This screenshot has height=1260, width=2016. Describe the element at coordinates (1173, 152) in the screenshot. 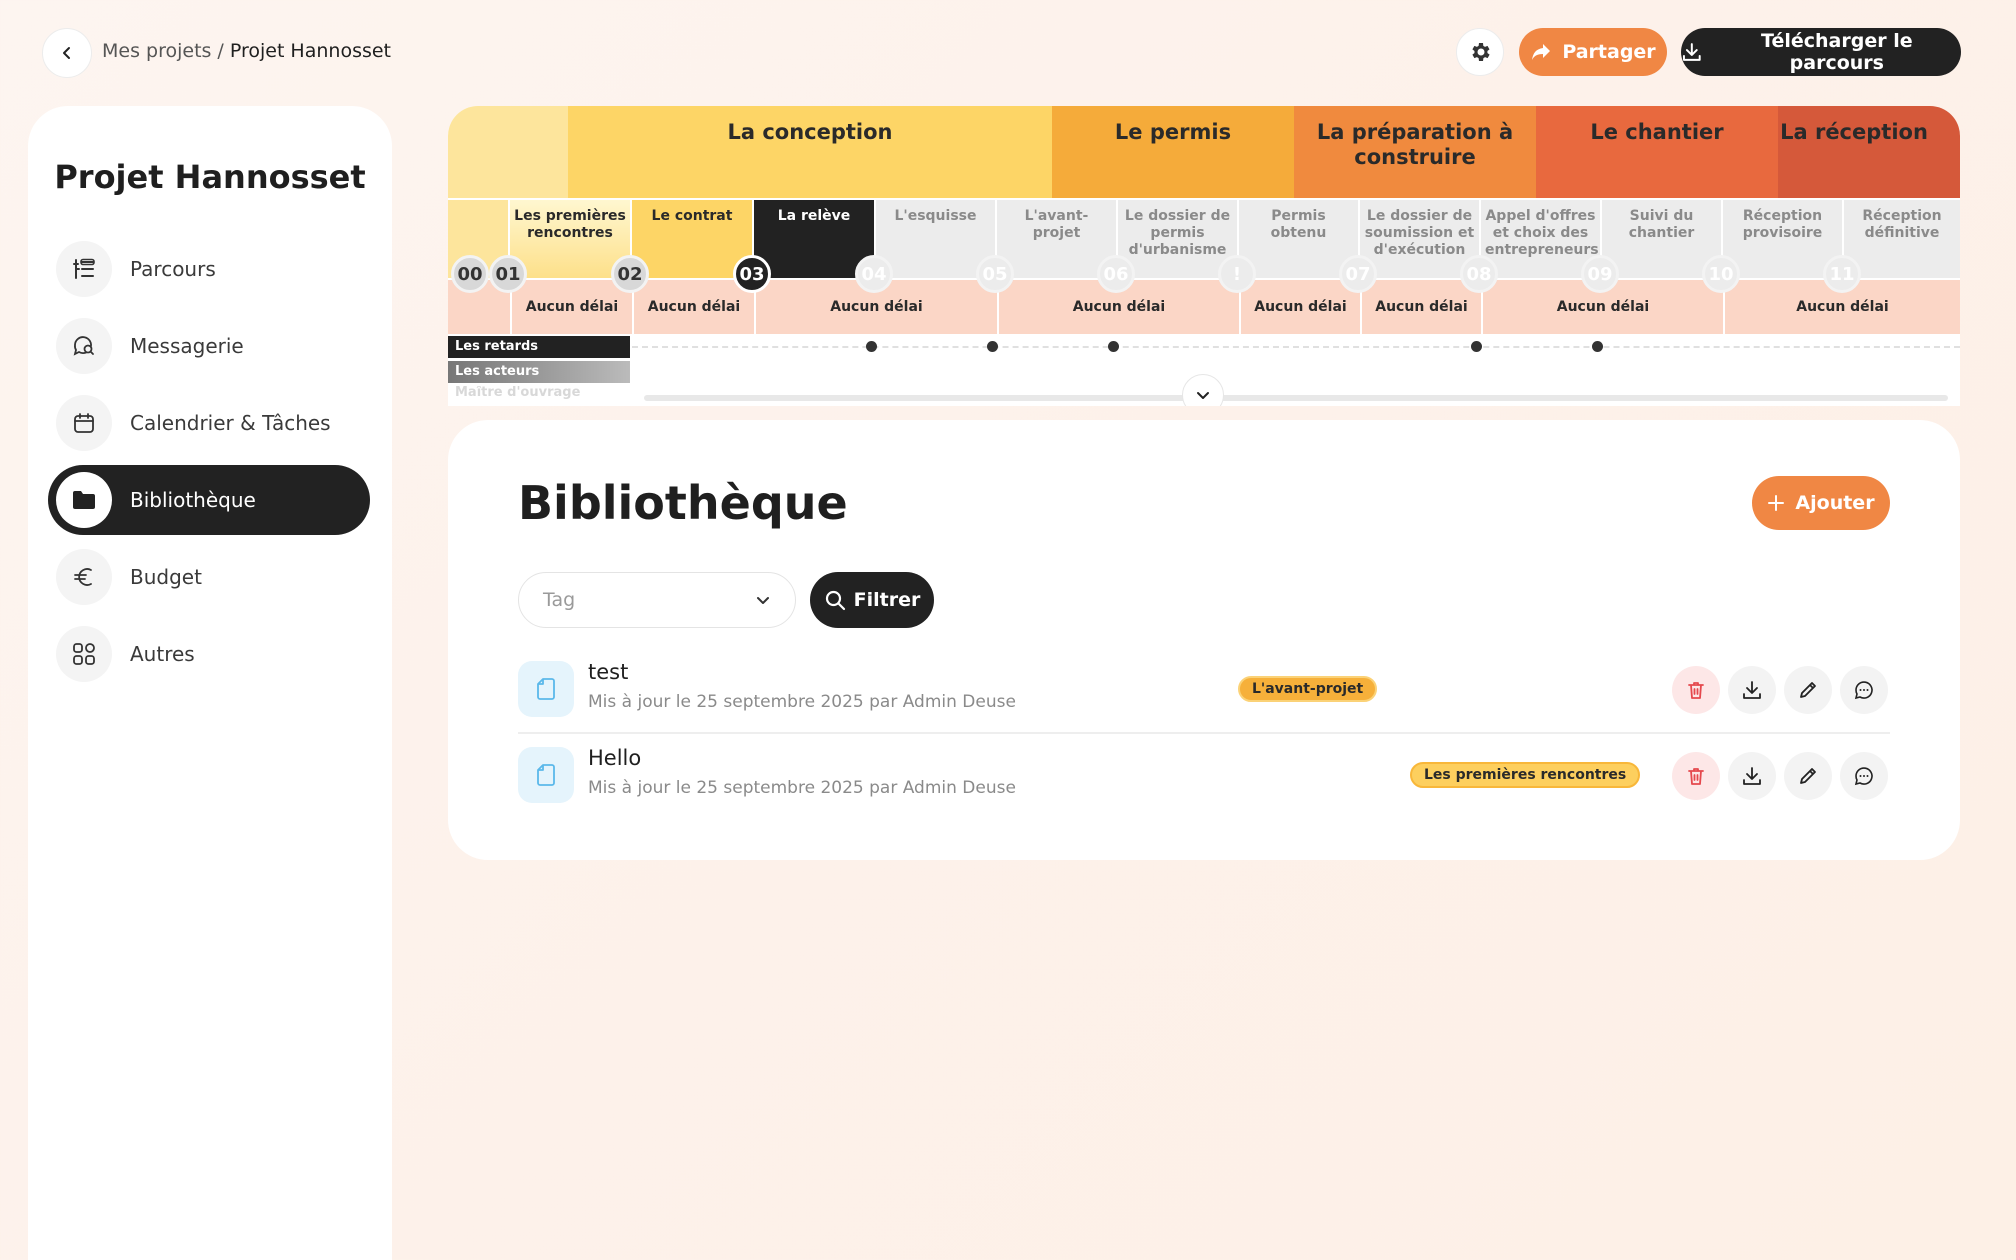

I see `phase-permis: Le permis` at that location.